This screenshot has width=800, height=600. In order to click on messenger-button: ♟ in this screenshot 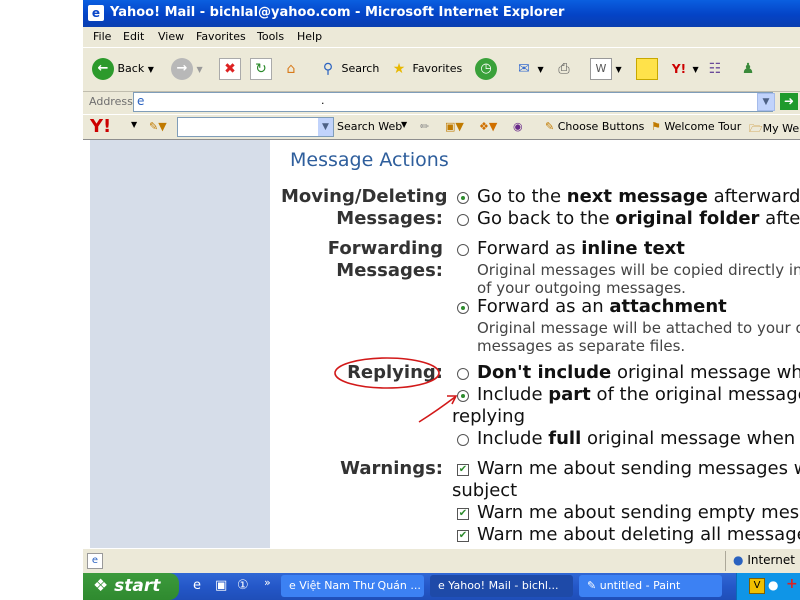, I will do `click(748, 69)`.